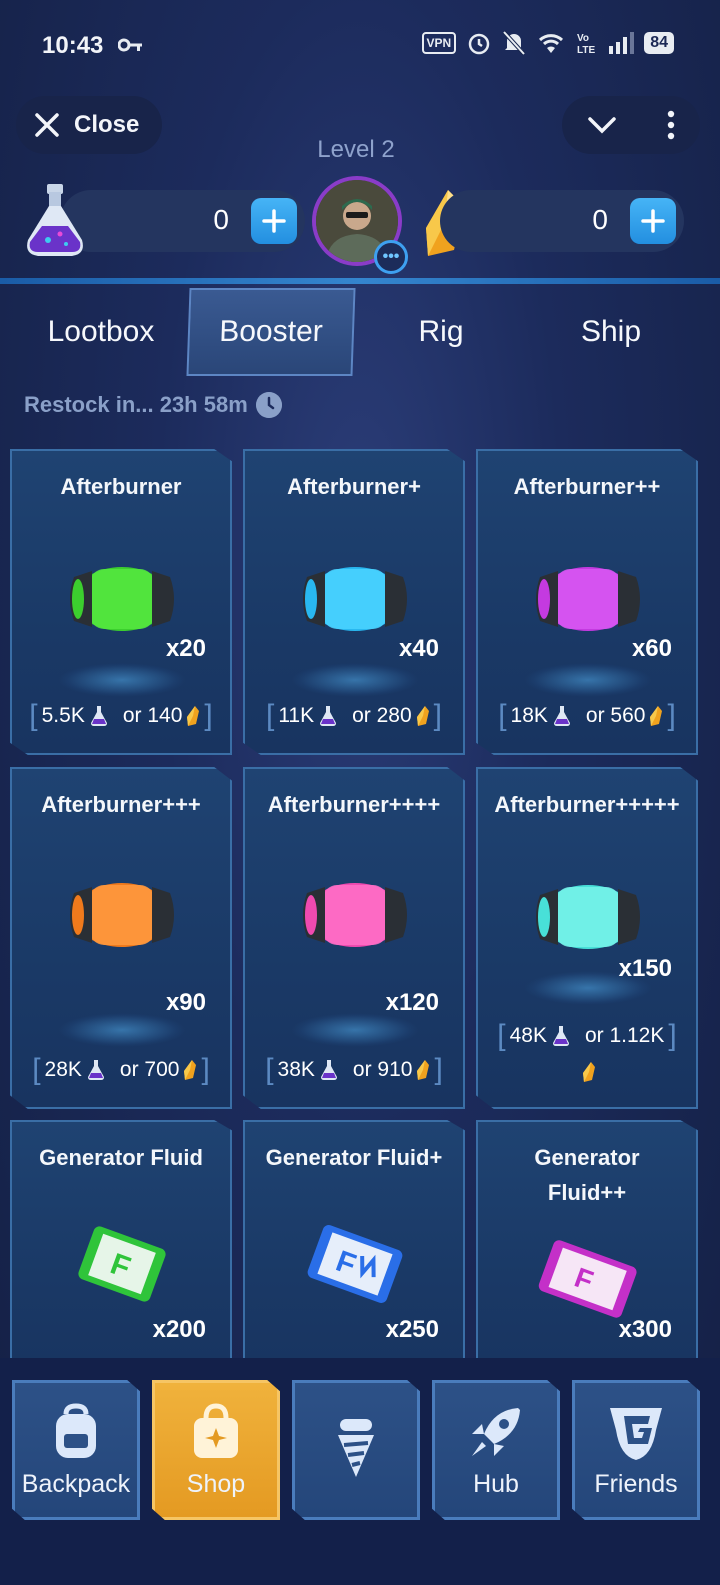  I want to click on item-name: Generator Fluid, so click(121, 1157).